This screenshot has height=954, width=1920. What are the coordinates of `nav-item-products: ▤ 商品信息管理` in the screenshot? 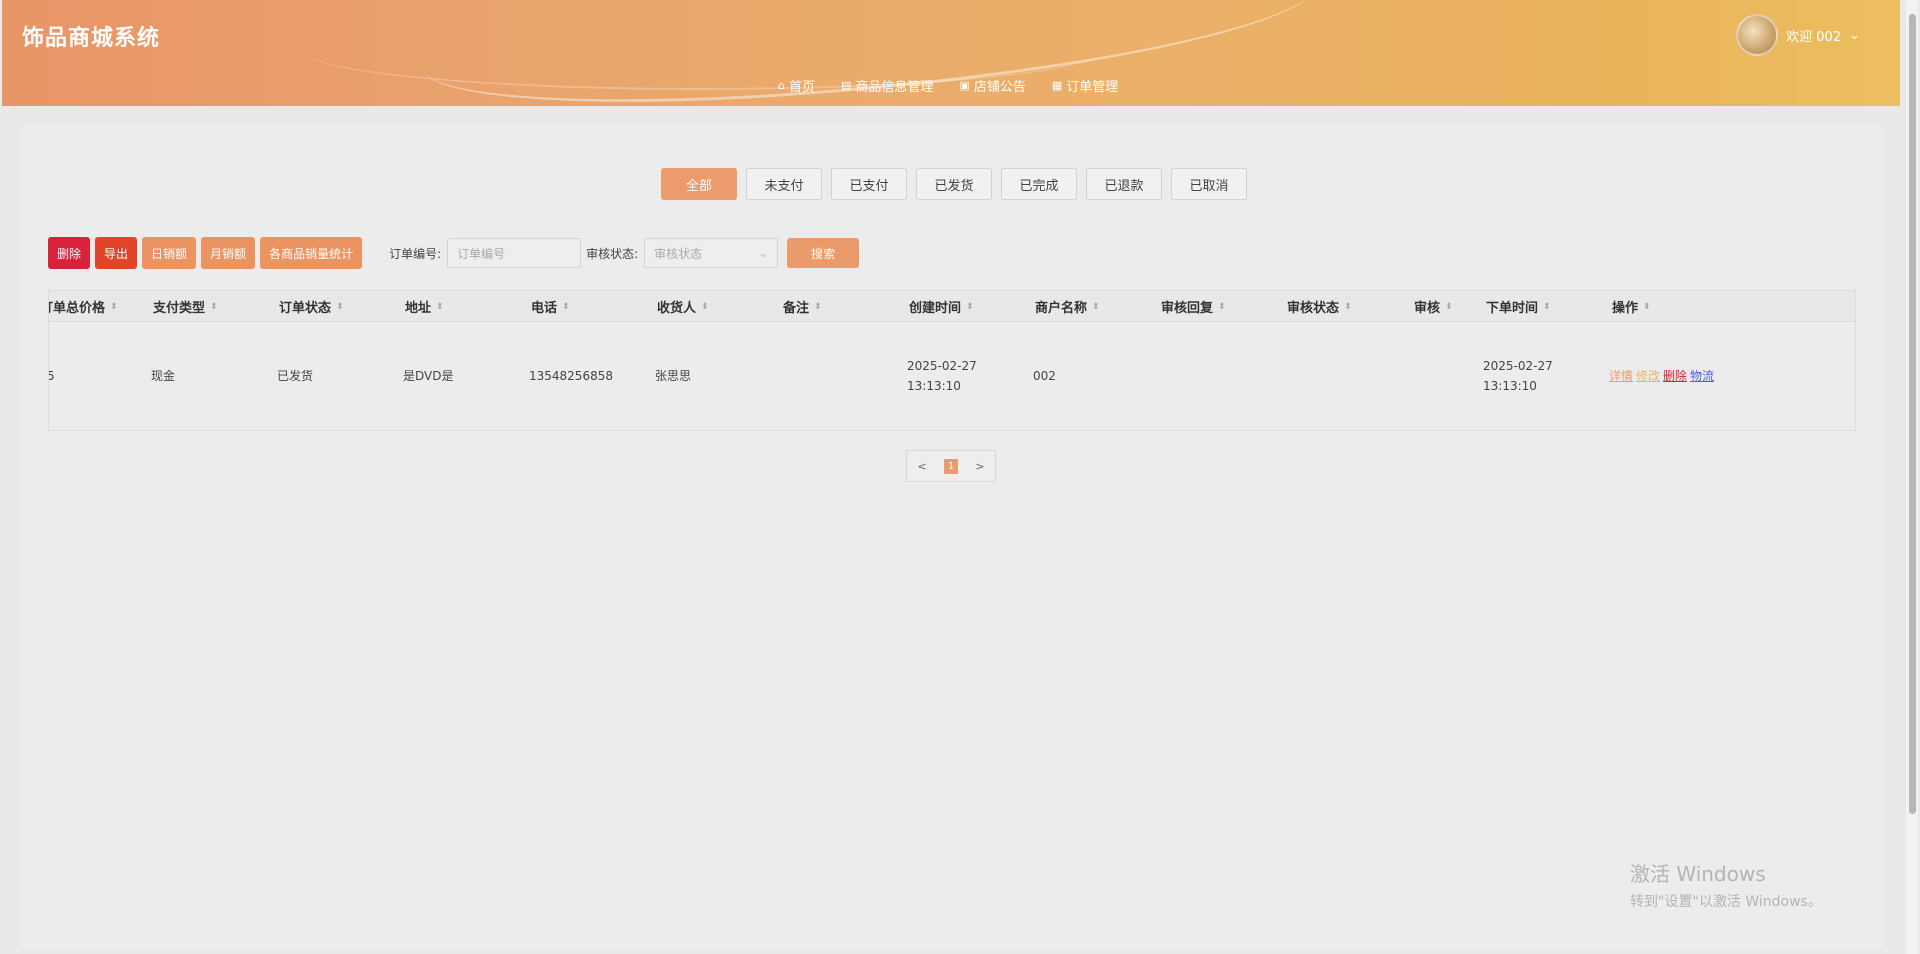 It's located at (887, 85).